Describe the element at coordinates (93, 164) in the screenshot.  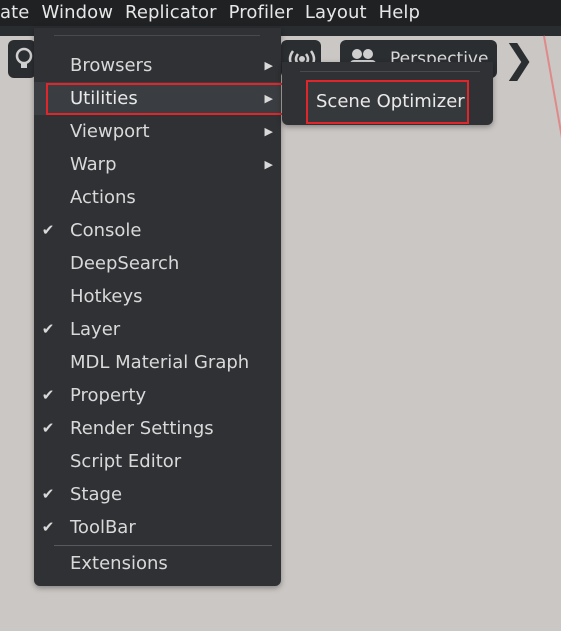
I see `menu-item-label: Warp` at that location.